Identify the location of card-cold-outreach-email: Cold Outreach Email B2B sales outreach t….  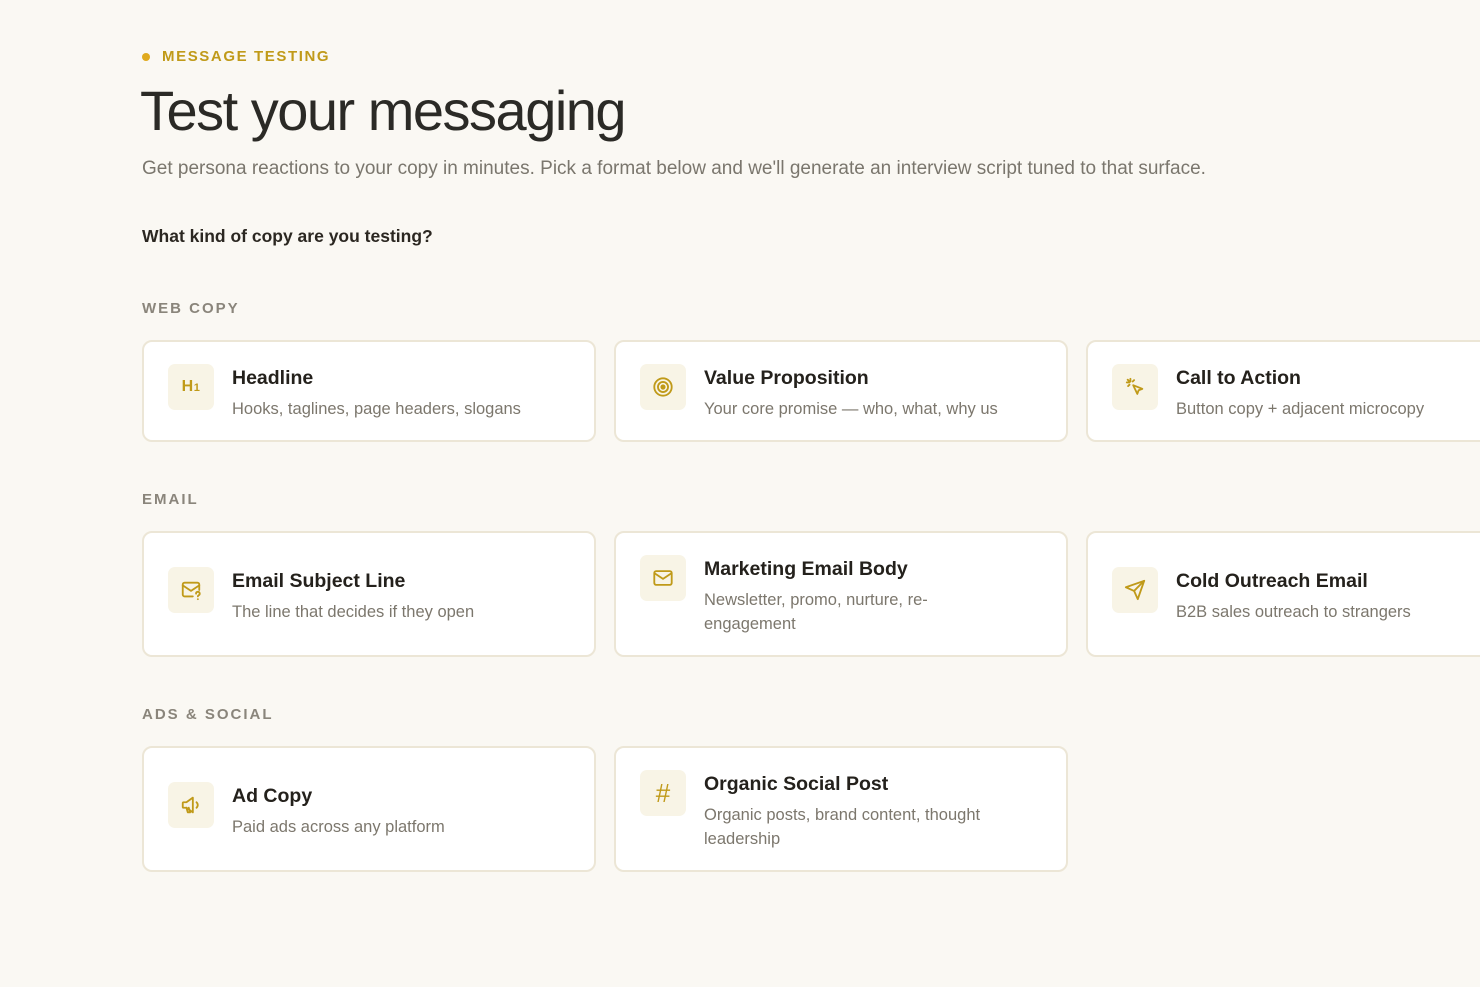
(1283, 594).